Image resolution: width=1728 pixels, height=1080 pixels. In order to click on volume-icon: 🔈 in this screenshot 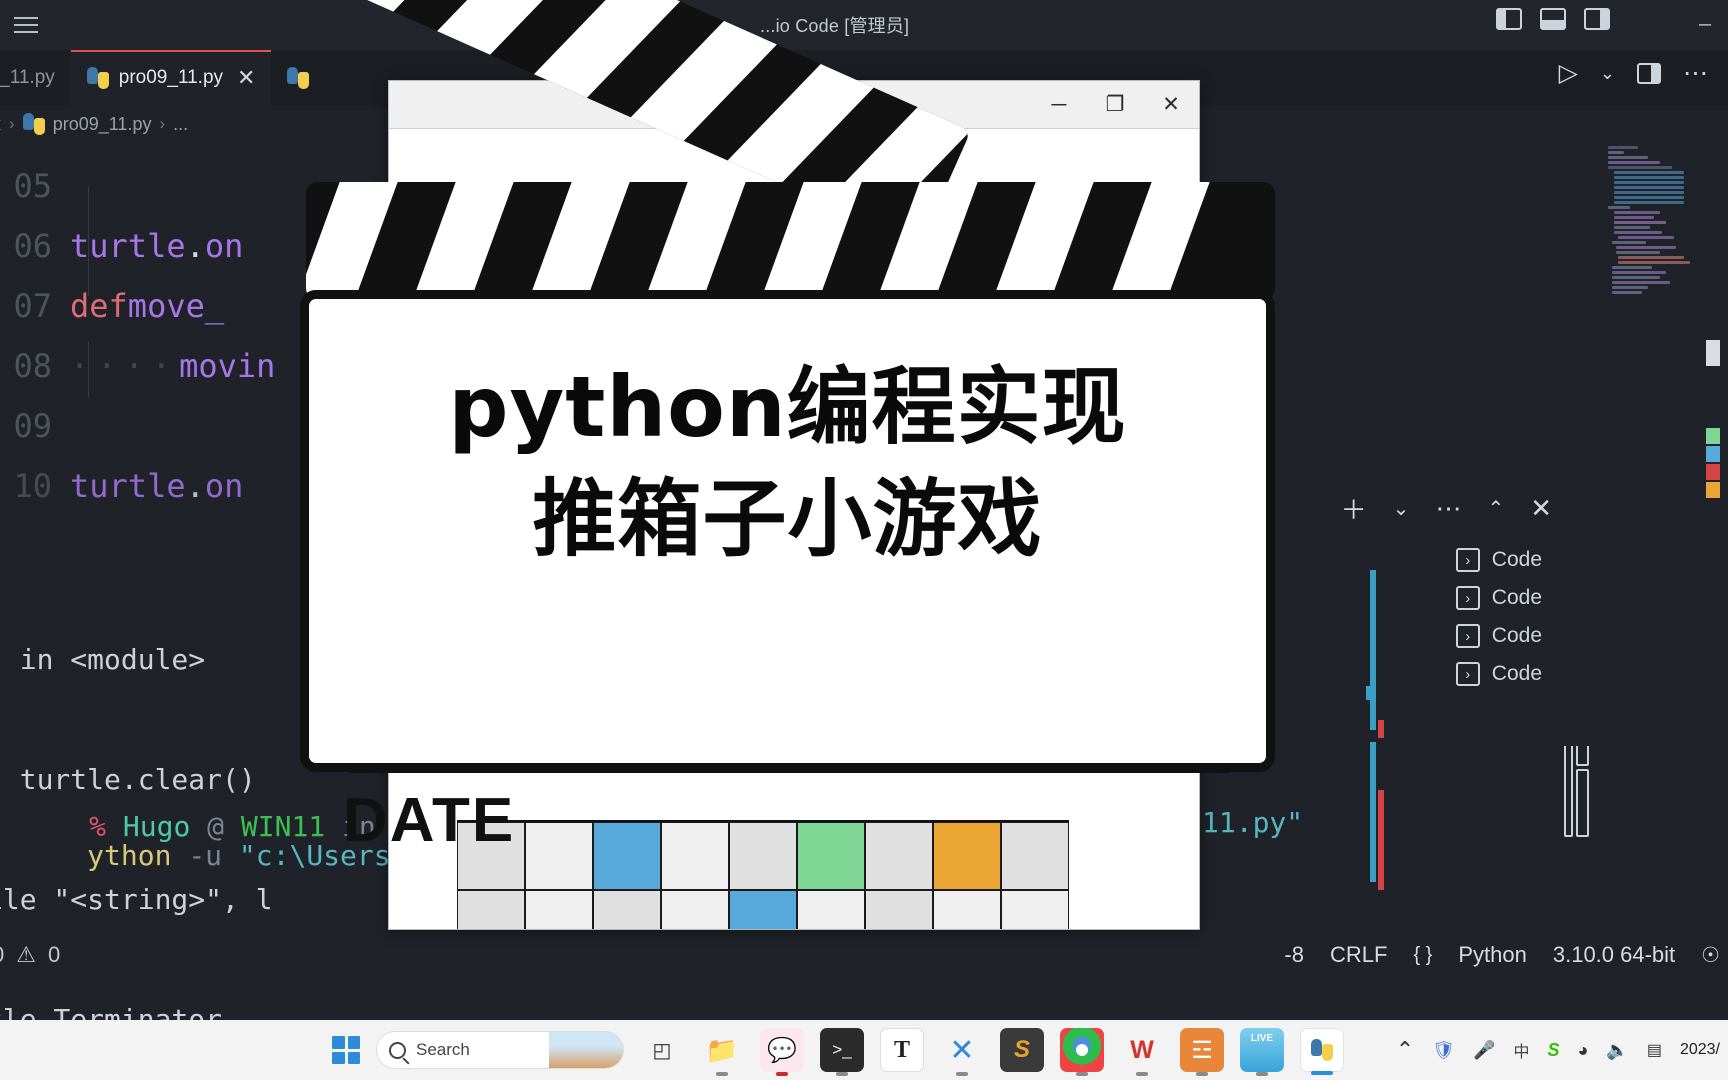, I will do `click(1617, 1050)`.